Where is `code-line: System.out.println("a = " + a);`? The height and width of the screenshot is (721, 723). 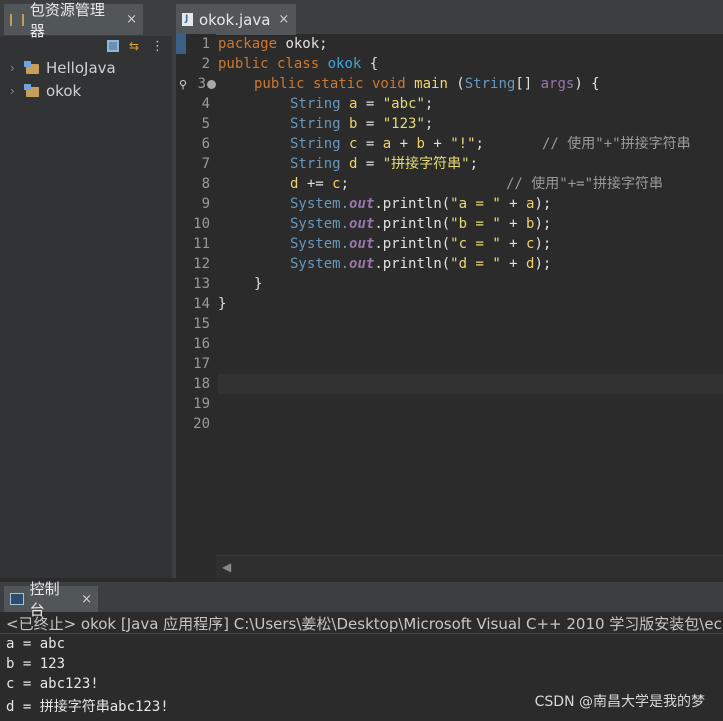 code-line: System.out.println("a = " + a); is located at coordinates (421, 204).